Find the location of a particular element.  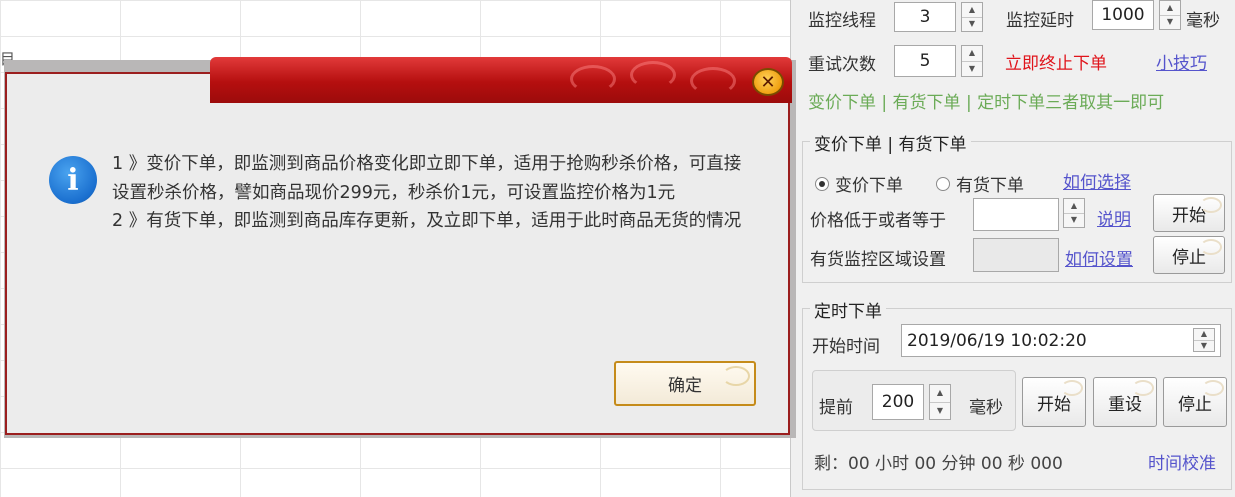

monitor-threads-input: 3 is located at coordinates (925, 17).